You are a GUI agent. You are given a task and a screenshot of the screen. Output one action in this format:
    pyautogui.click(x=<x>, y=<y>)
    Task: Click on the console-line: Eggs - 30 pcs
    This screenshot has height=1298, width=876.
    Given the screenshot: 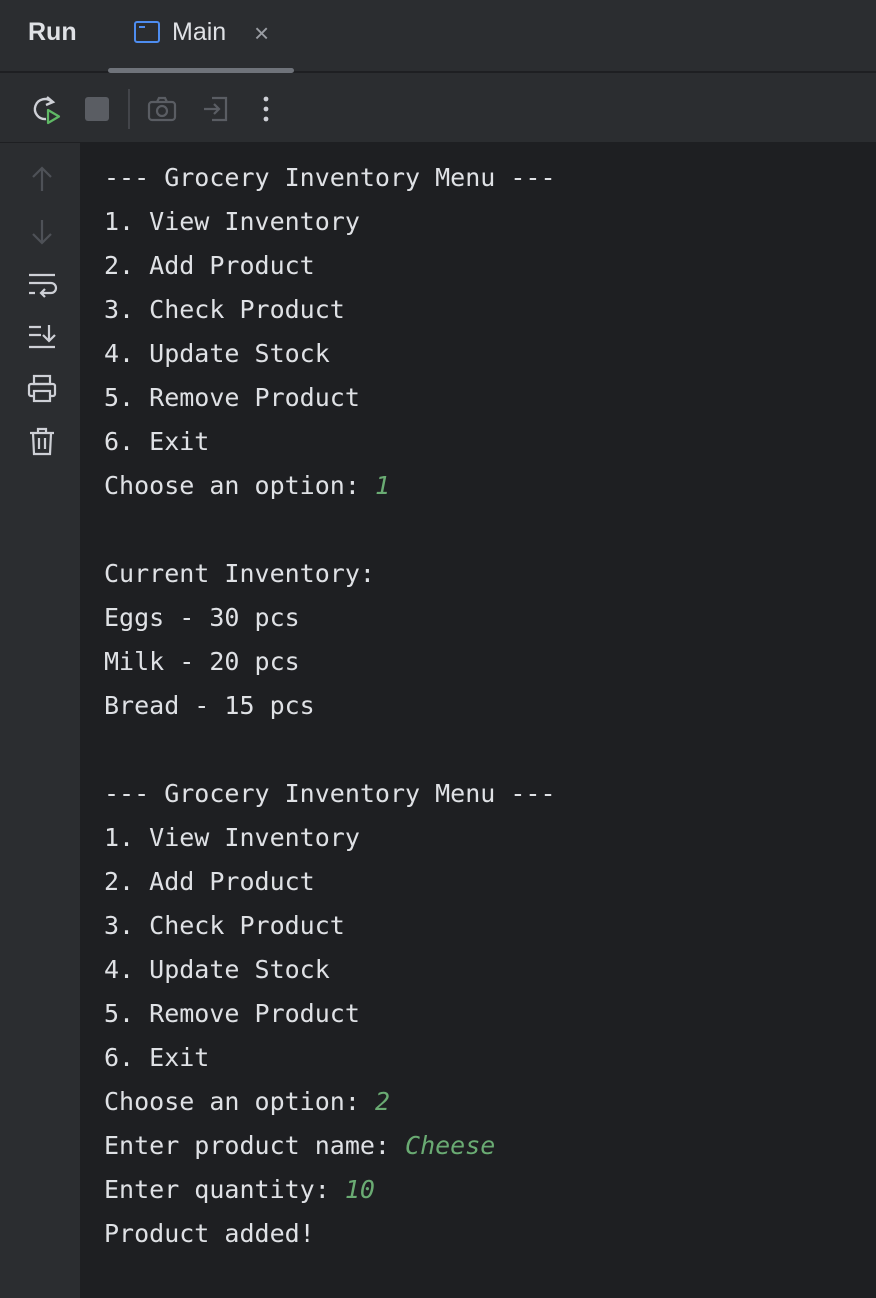 What is the action you would take?
    pyautogui.click(x=330, y=618)
    